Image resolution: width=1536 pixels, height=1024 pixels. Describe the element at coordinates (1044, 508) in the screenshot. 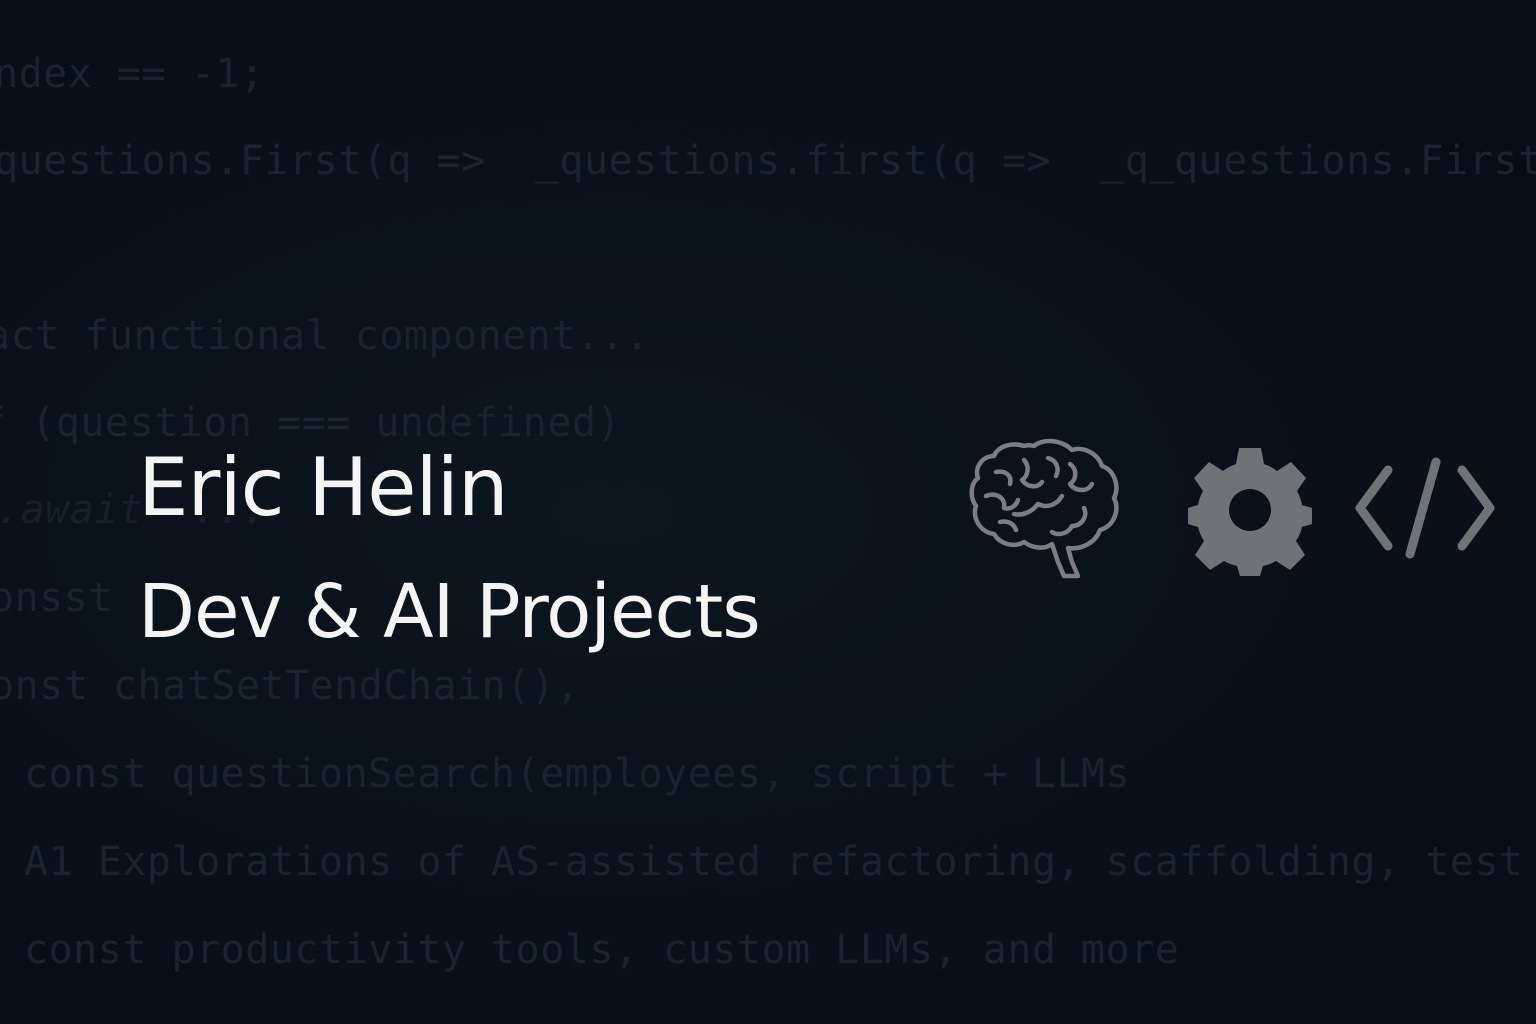

I see `brain-icon` at that location.